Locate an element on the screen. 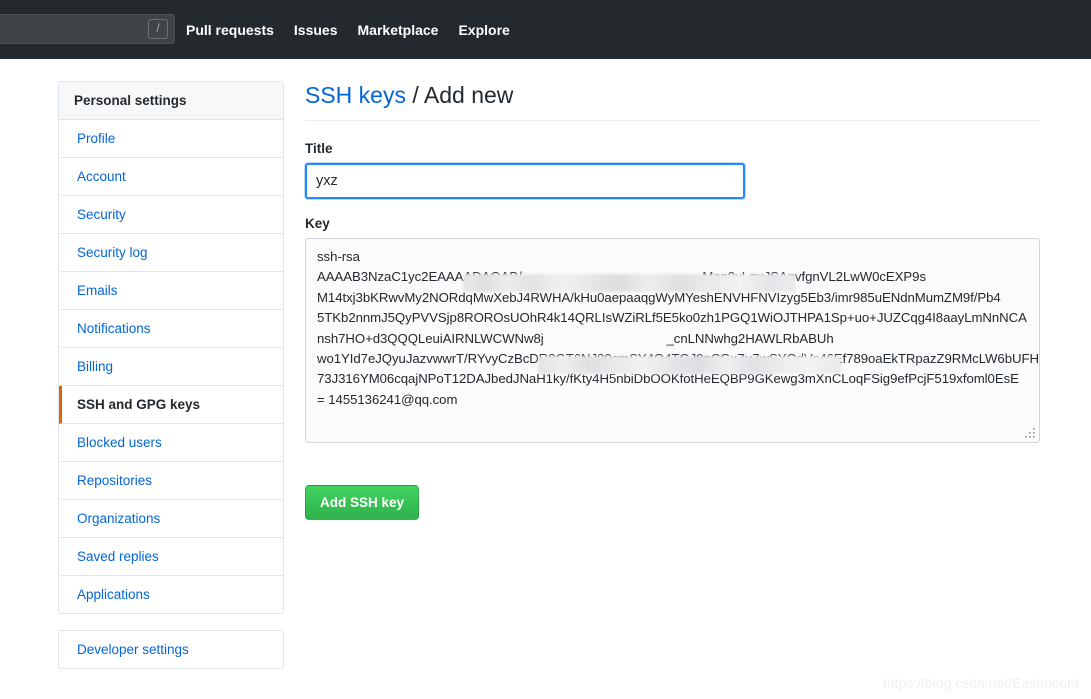  nav-item-explore: Explore is located at coordinates (483, 30).